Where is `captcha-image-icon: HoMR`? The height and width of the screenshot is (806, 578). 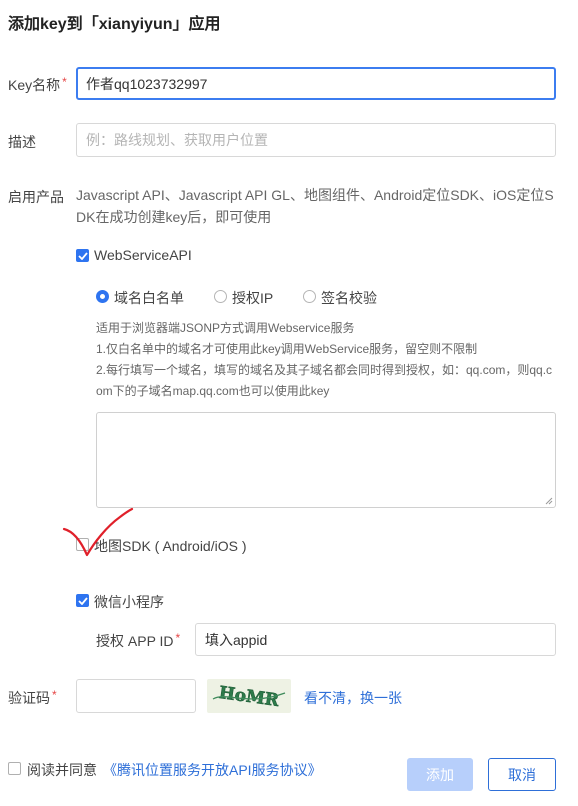
captcha-image-icon: HoMR is located at coordinates (249, 697).